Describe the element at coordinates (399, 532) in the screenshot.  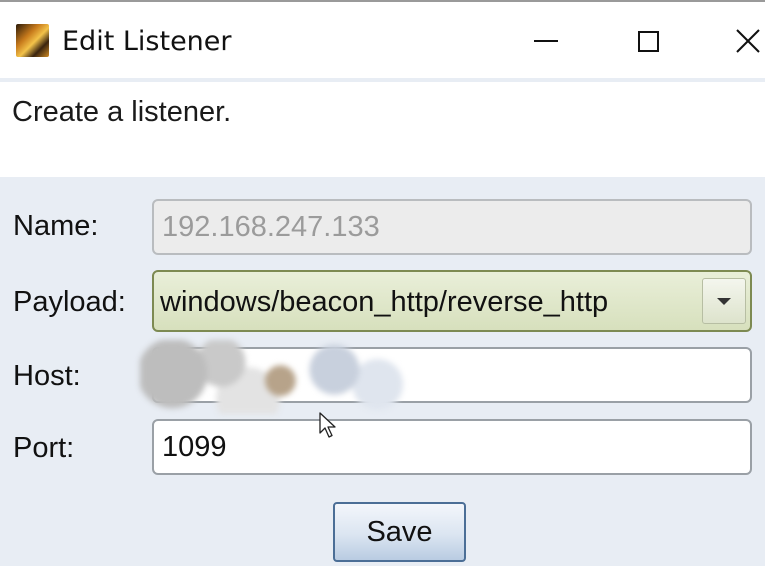
I see `save-button: Save` at that location.